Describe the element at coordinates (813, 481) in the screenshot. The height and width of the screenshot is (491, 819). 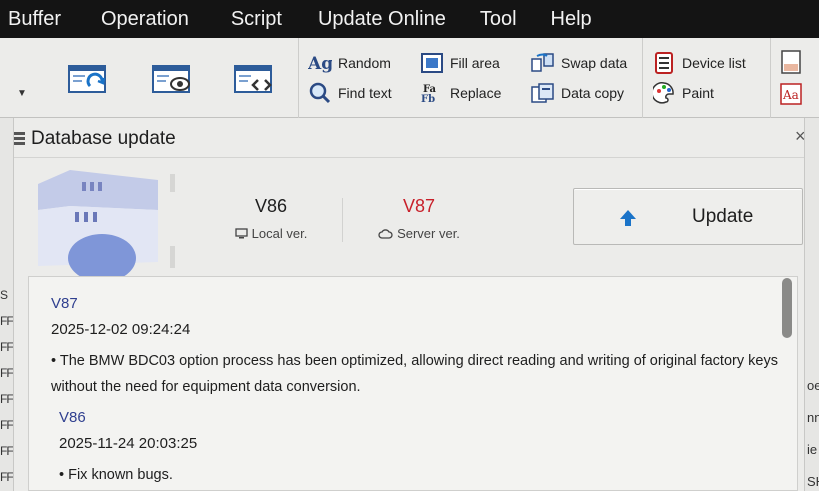
I see `right-fragment: SH` at that location.